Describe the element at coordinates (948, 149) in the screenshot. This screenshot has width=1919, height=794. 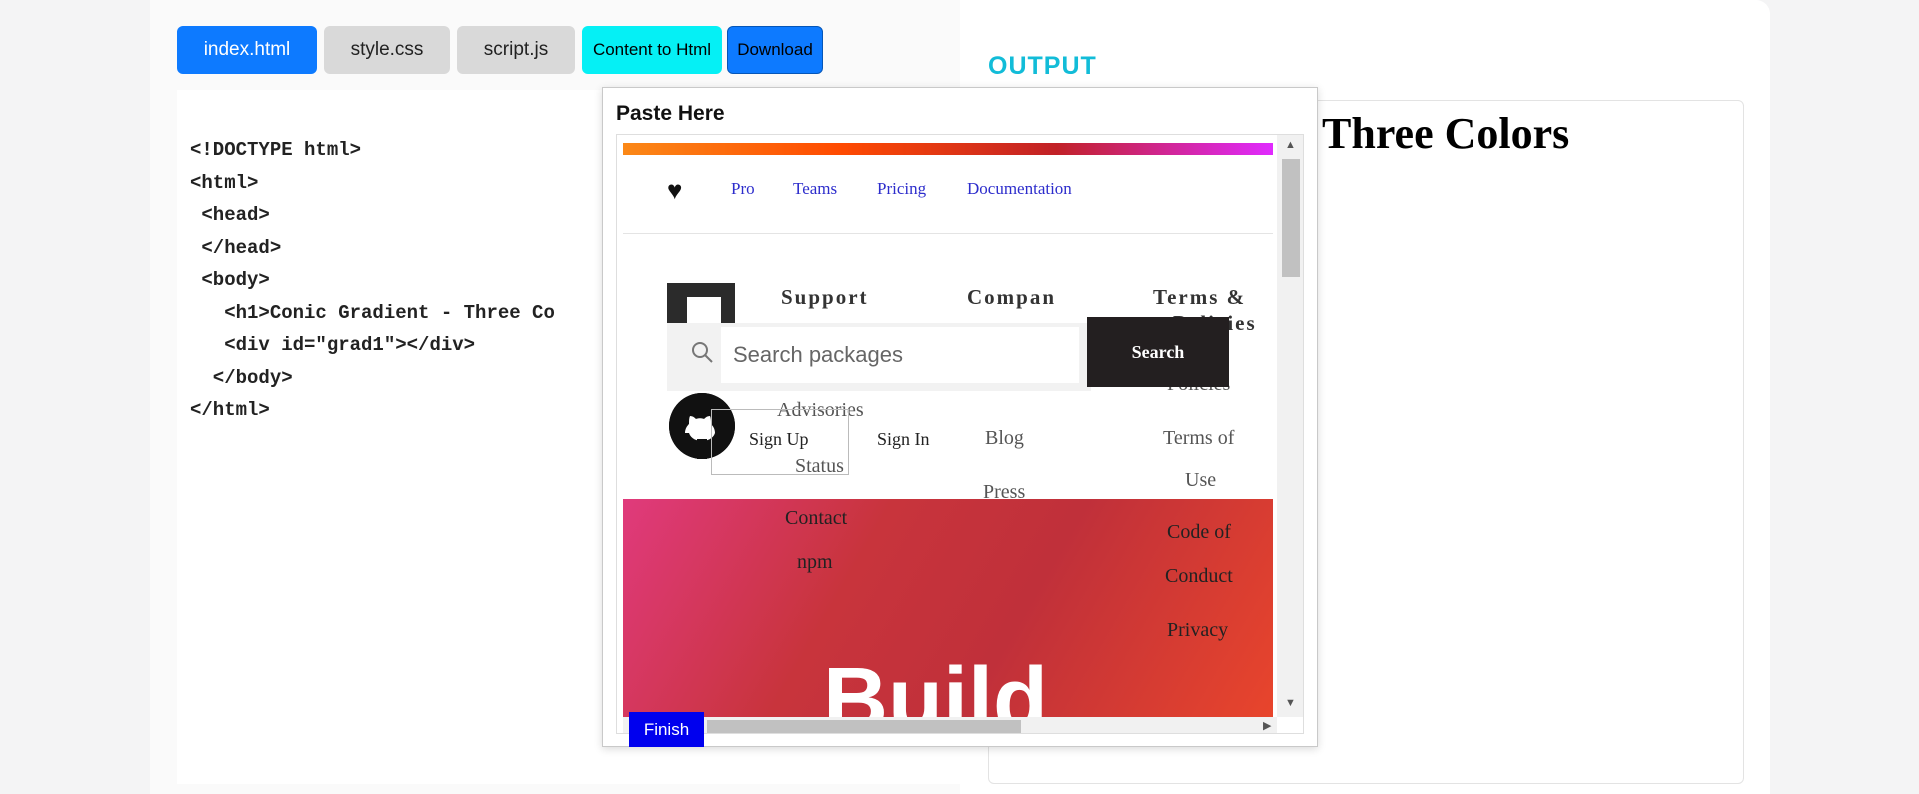
I see `gradient-bar` at that location.